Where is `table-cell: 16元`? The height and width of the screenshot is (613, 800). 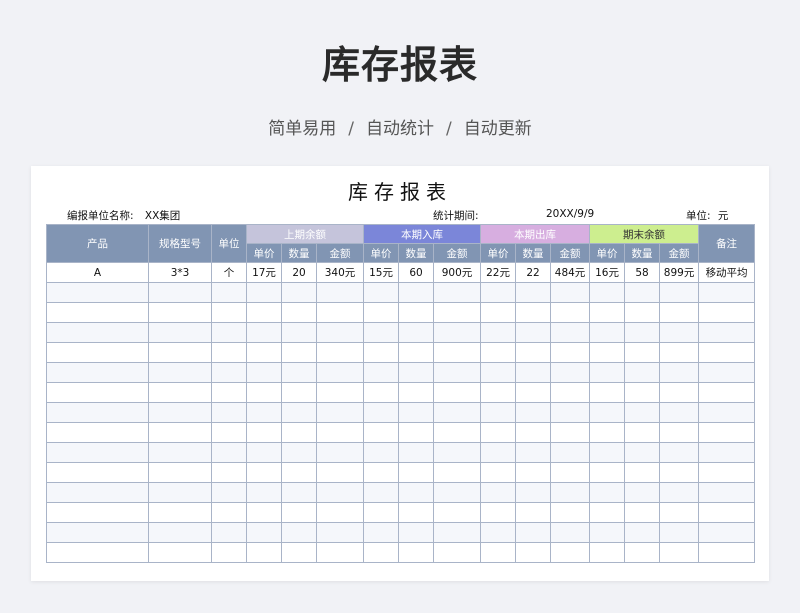 table-cell: 16元 is located at coordinates (607, 272).